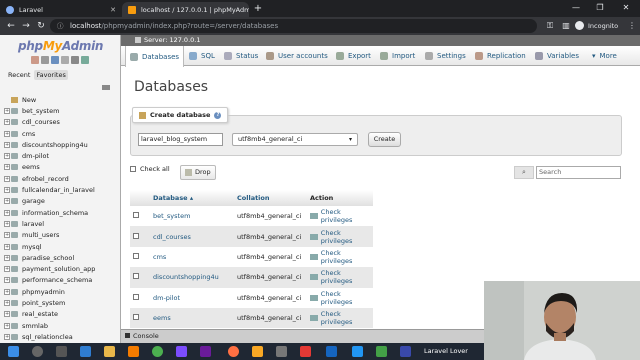 This screenshot has width=640, height=360. What do you see at coordinates (604, 56) in the screenshot?
I see `tab-more: ▾ More` at bounding box center [604, 56].